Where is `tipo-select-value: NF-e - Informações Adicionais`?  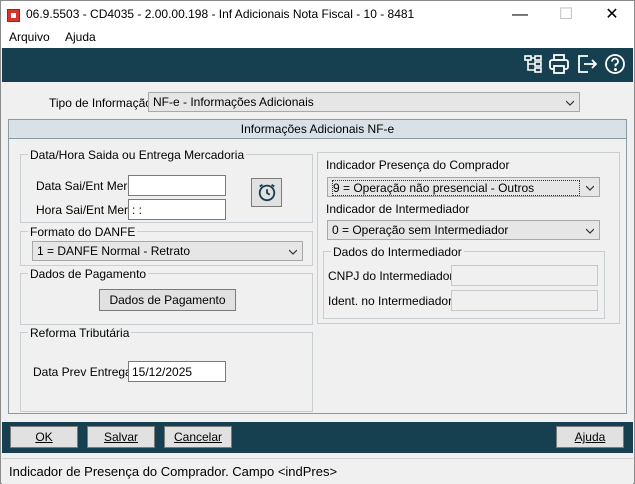
tipo-select-value: NF-e - Informações Adicionais is located at coordinates (233, 102).